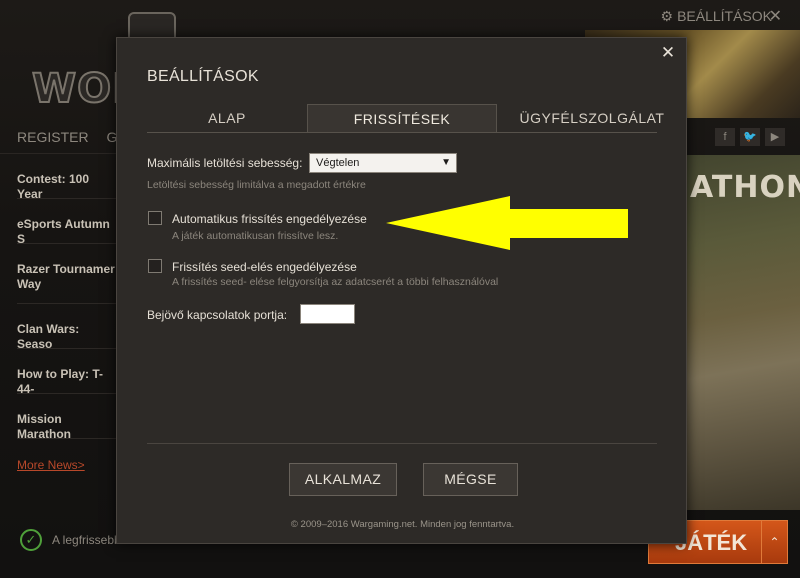 The height and width of the screenshot is (578, 800). I want to click on apply-button: ALKALMAZ, so click(343, 479).